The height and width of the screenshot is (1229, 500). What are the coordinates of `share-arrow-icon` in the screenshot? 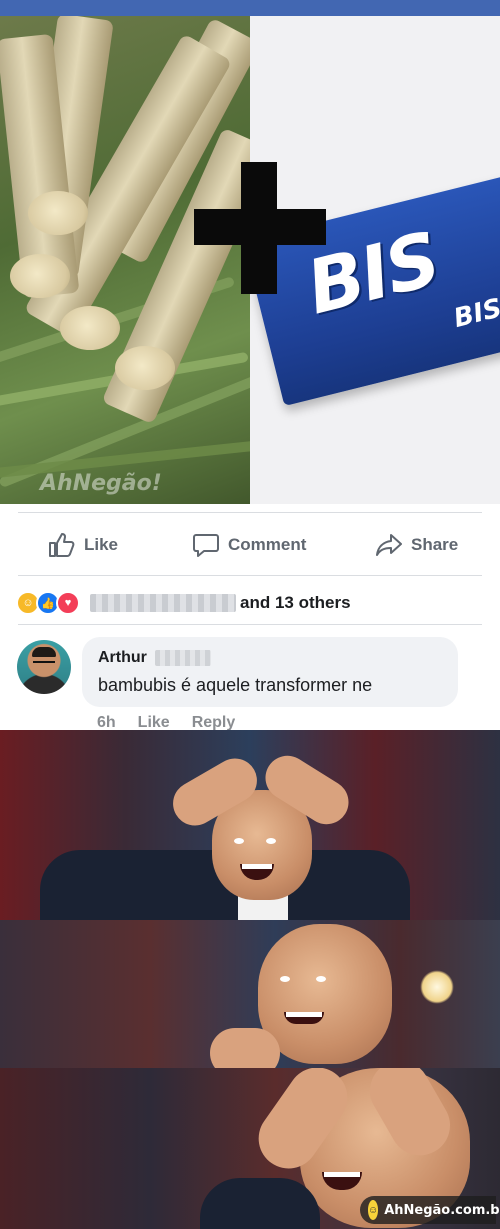 It's located at (389, 545).